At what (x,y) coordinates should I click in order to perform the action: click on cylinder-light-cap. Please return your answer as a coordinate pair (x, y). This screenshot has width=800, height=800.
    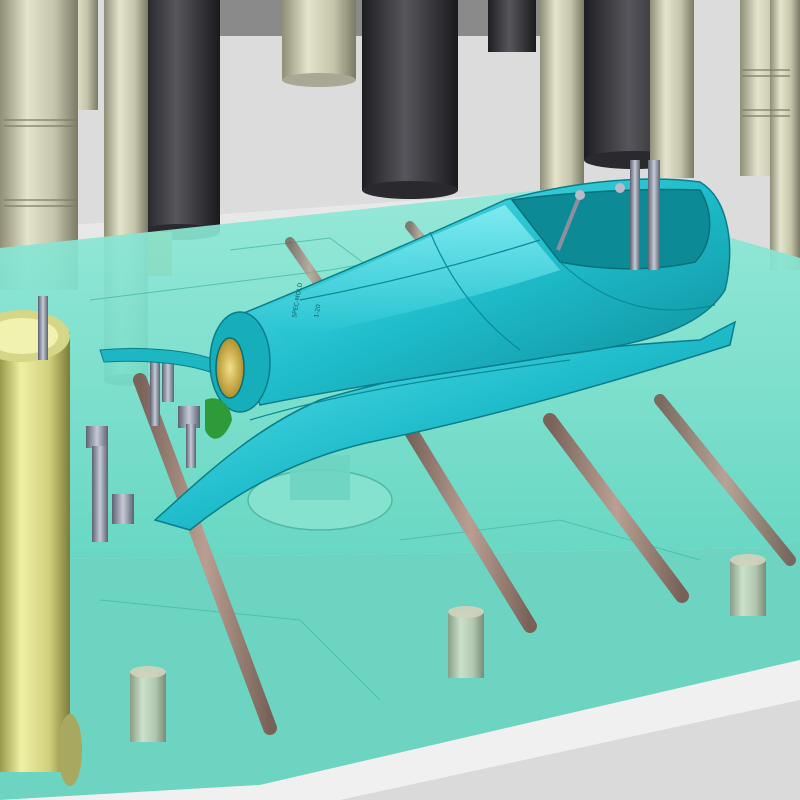
    Looking at the image, I should click on (319, 80).